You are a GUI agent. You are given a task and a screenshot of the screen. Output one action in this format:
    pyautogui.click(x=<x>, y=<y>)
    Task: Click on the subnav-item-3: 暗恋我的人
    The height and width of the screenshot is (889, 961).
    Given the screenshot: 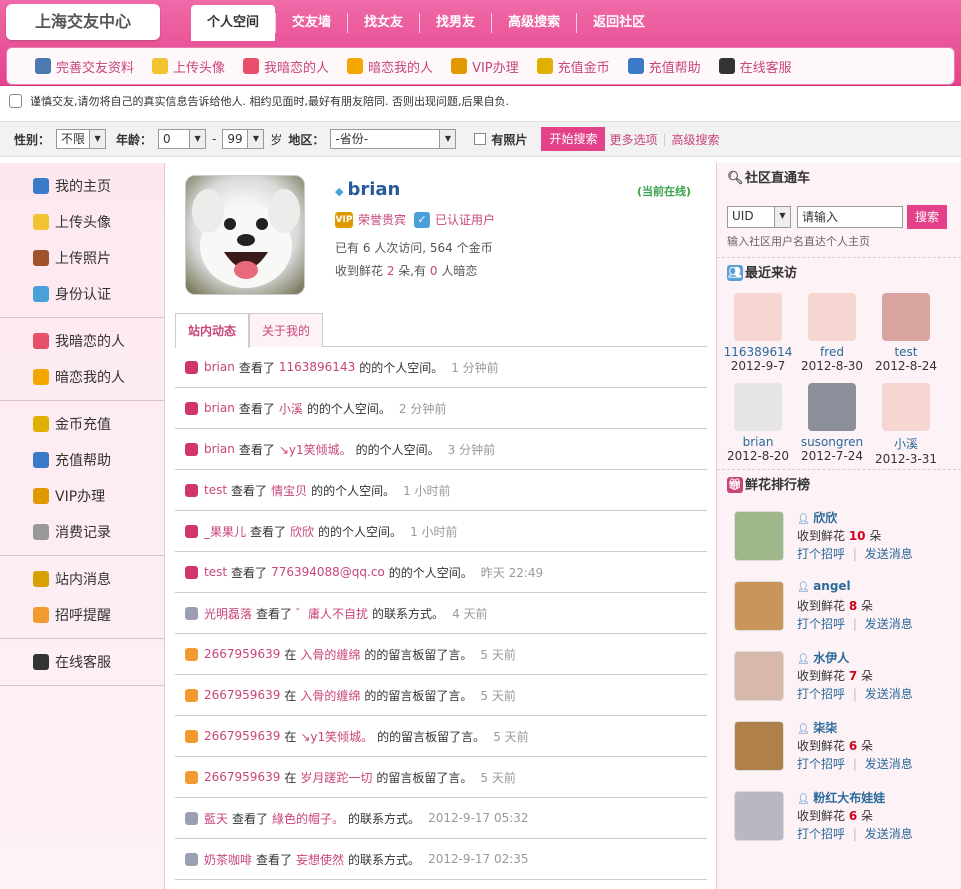 What is the action you would take?
    pyautogui.click(x=390, y=66)
    